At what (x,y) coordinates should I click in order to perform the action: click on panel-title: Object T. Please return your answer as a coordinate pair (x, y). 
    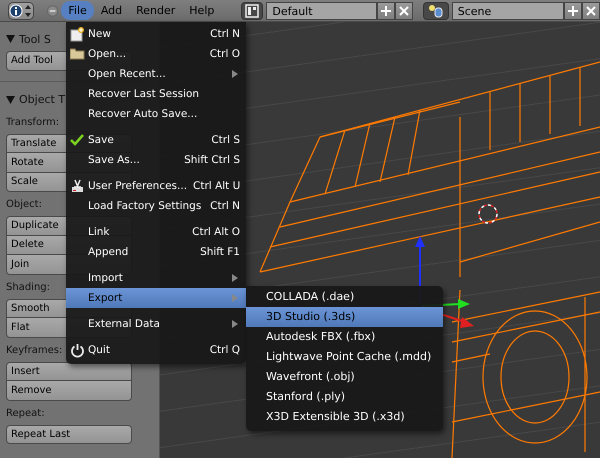
    Looking at the image, I should click on (42, 99).